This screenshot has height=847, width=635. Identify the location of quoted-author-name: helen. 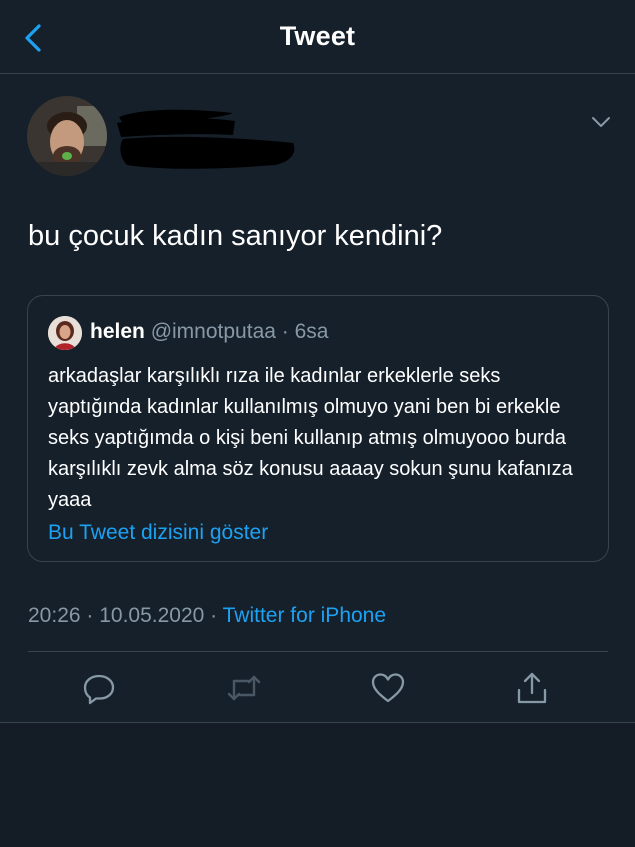
(117, 331).